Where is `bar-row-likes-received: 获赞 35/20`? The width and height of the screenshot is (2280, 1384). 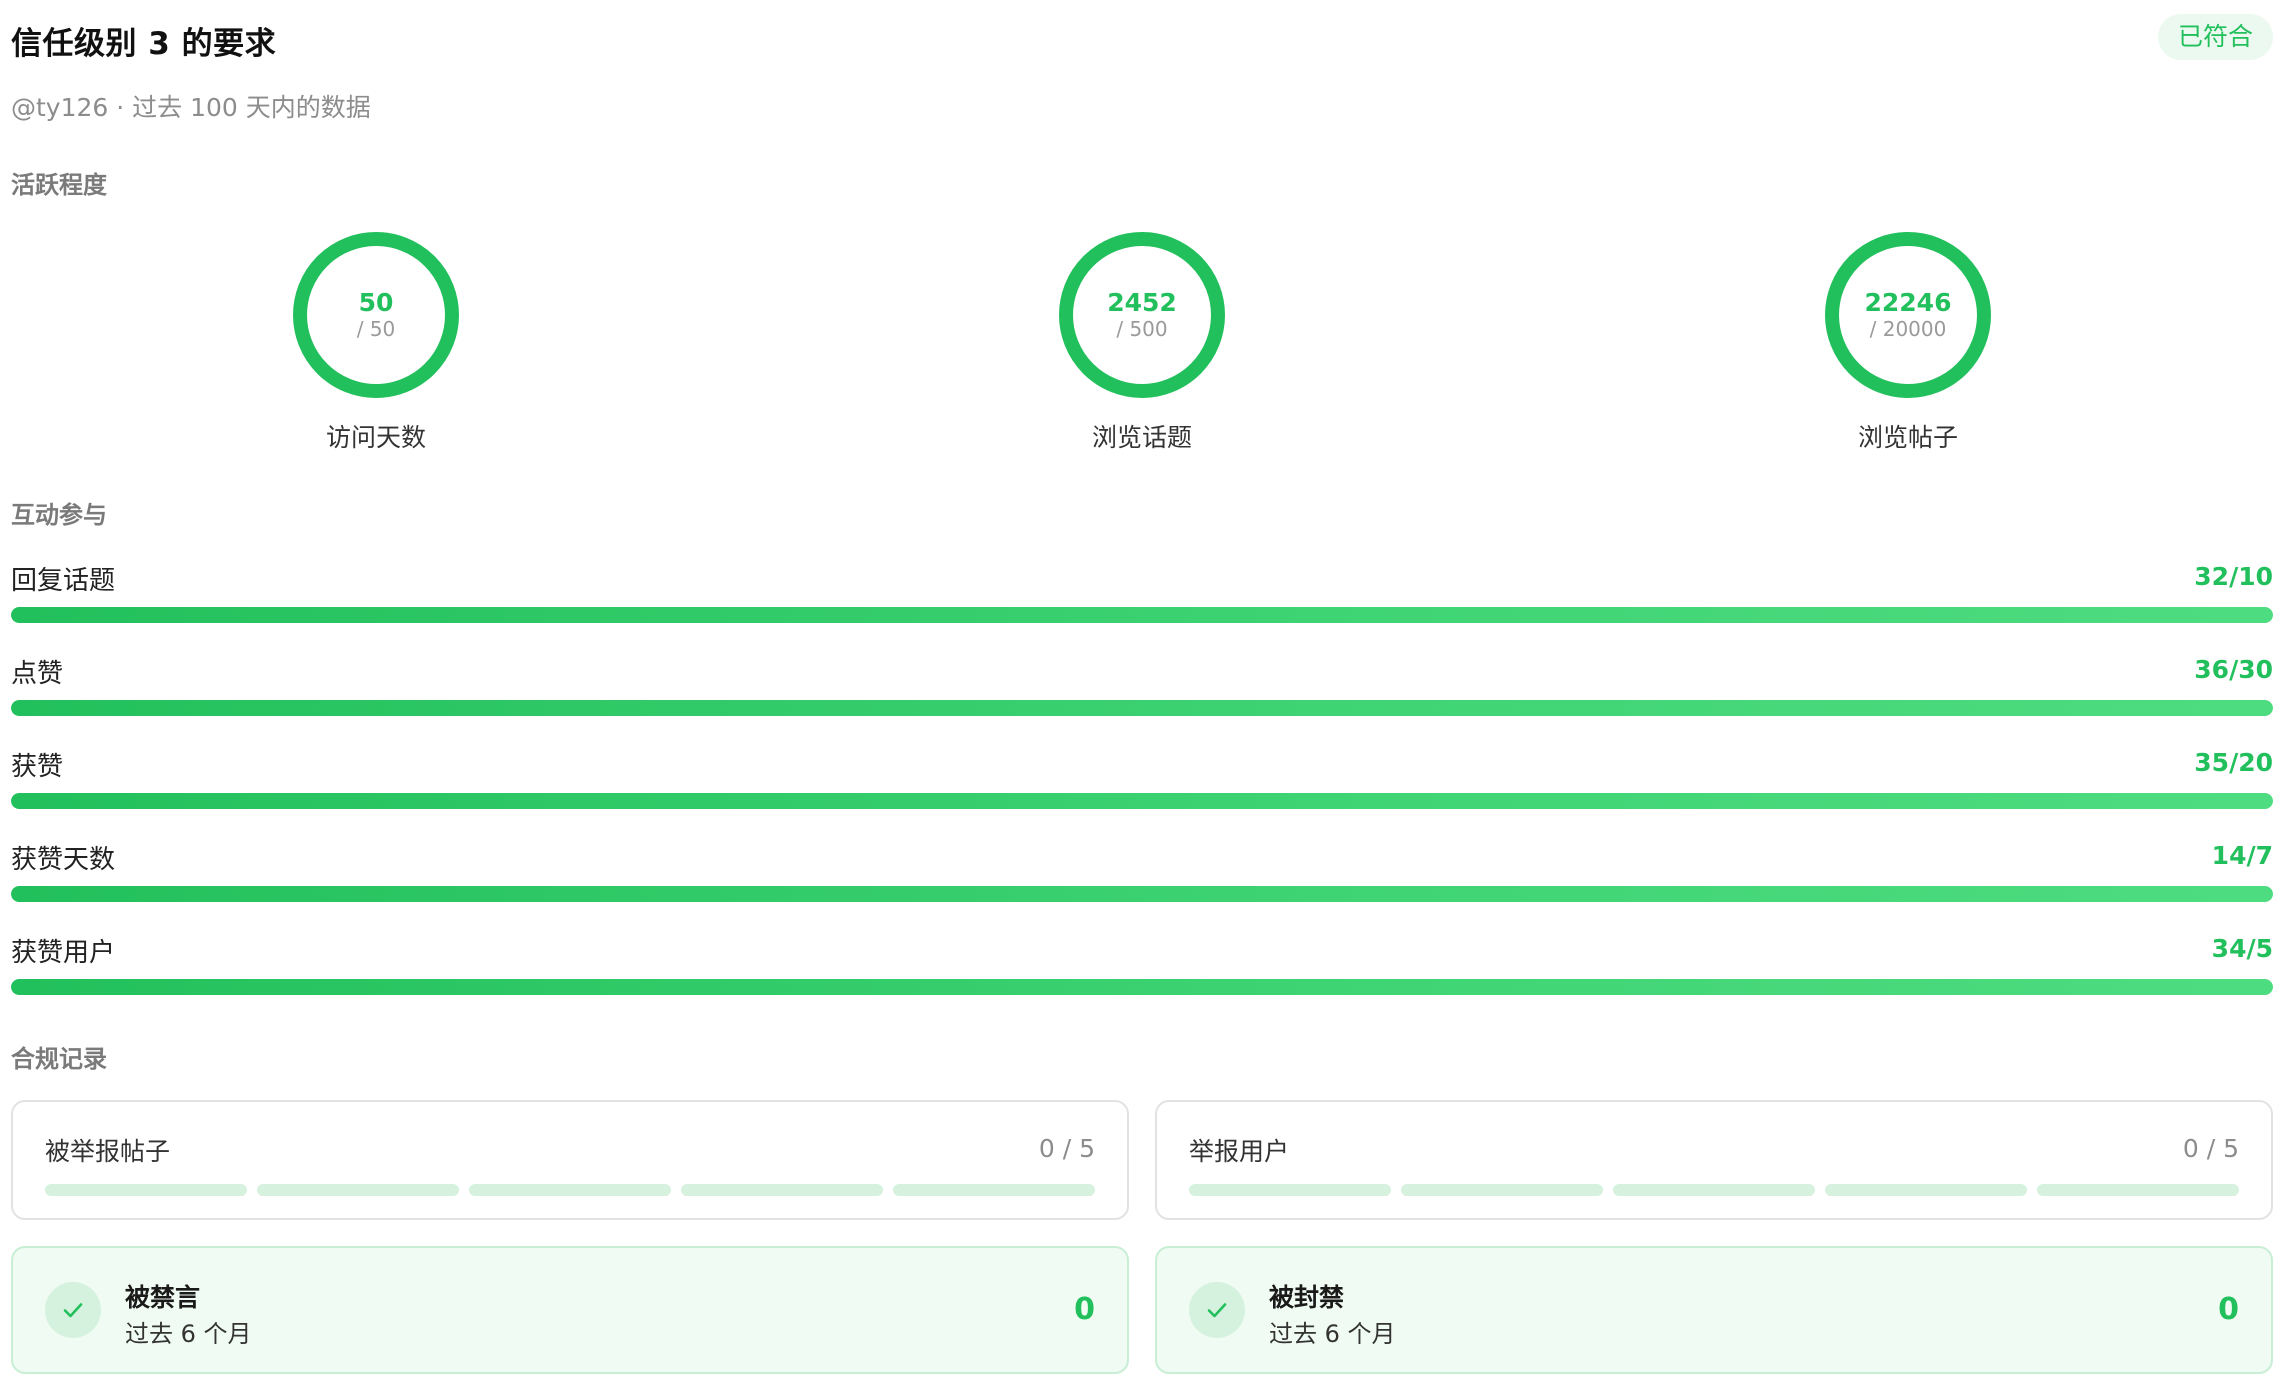
bar-row-likes-received: 获赞 35/20 is located at coordinates (1142, 792).